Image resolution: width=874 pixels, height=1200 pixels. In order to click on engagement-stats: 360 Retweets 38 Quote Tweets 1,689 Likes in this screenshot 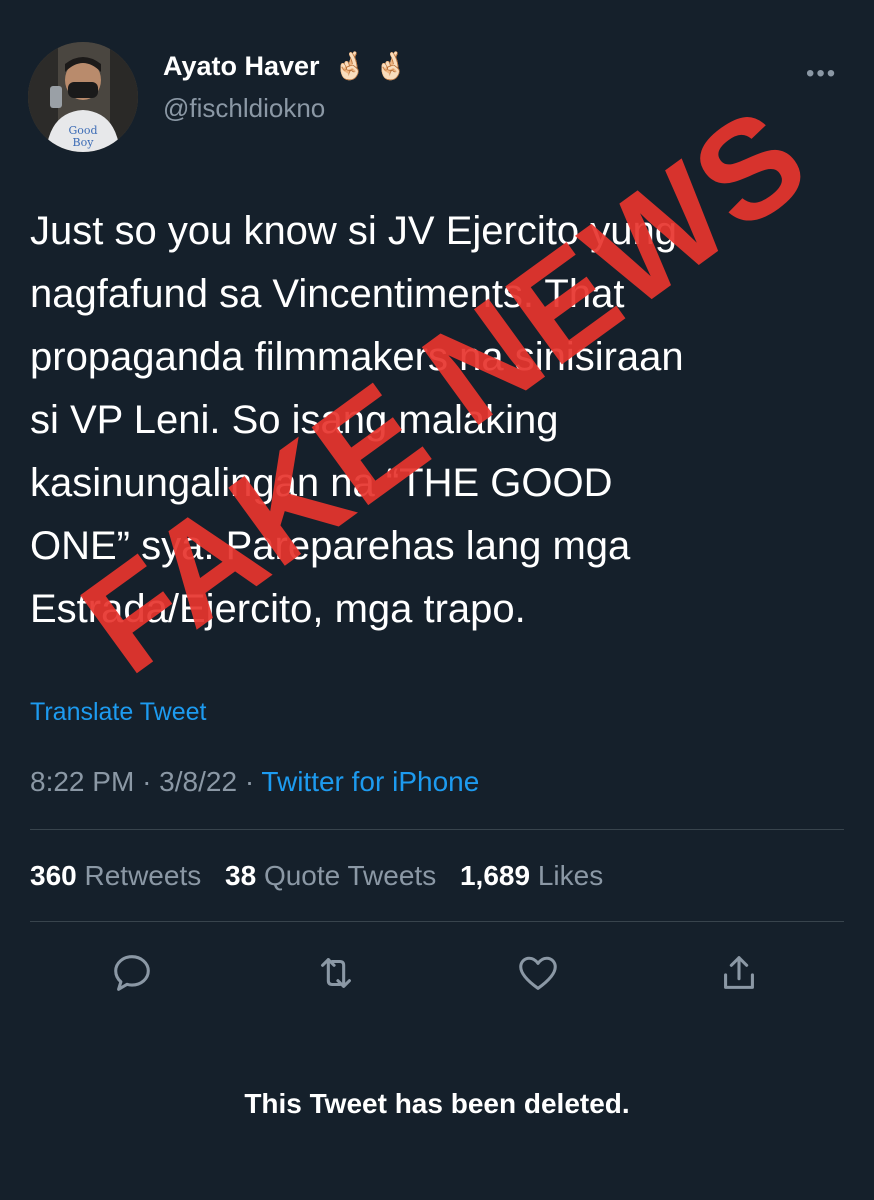, I will do `click(316, 876)`.